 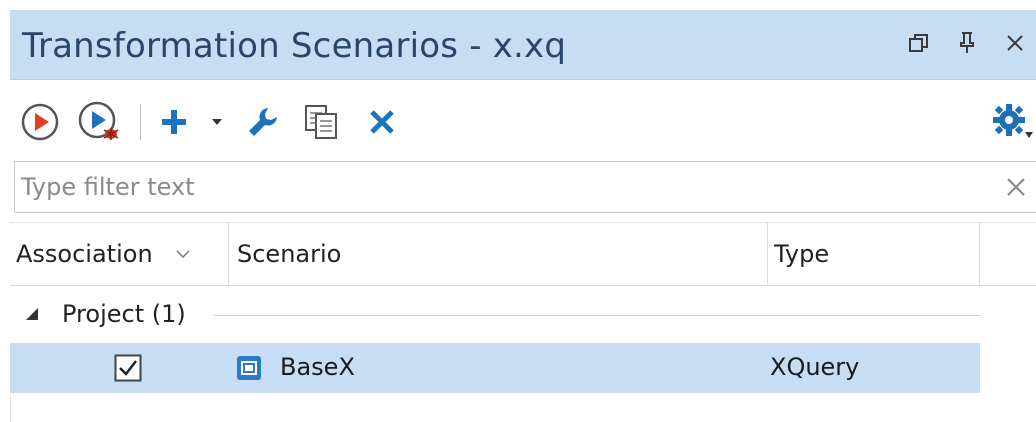 I want to click on group-label: Project (1), so click(x=124, y=314).